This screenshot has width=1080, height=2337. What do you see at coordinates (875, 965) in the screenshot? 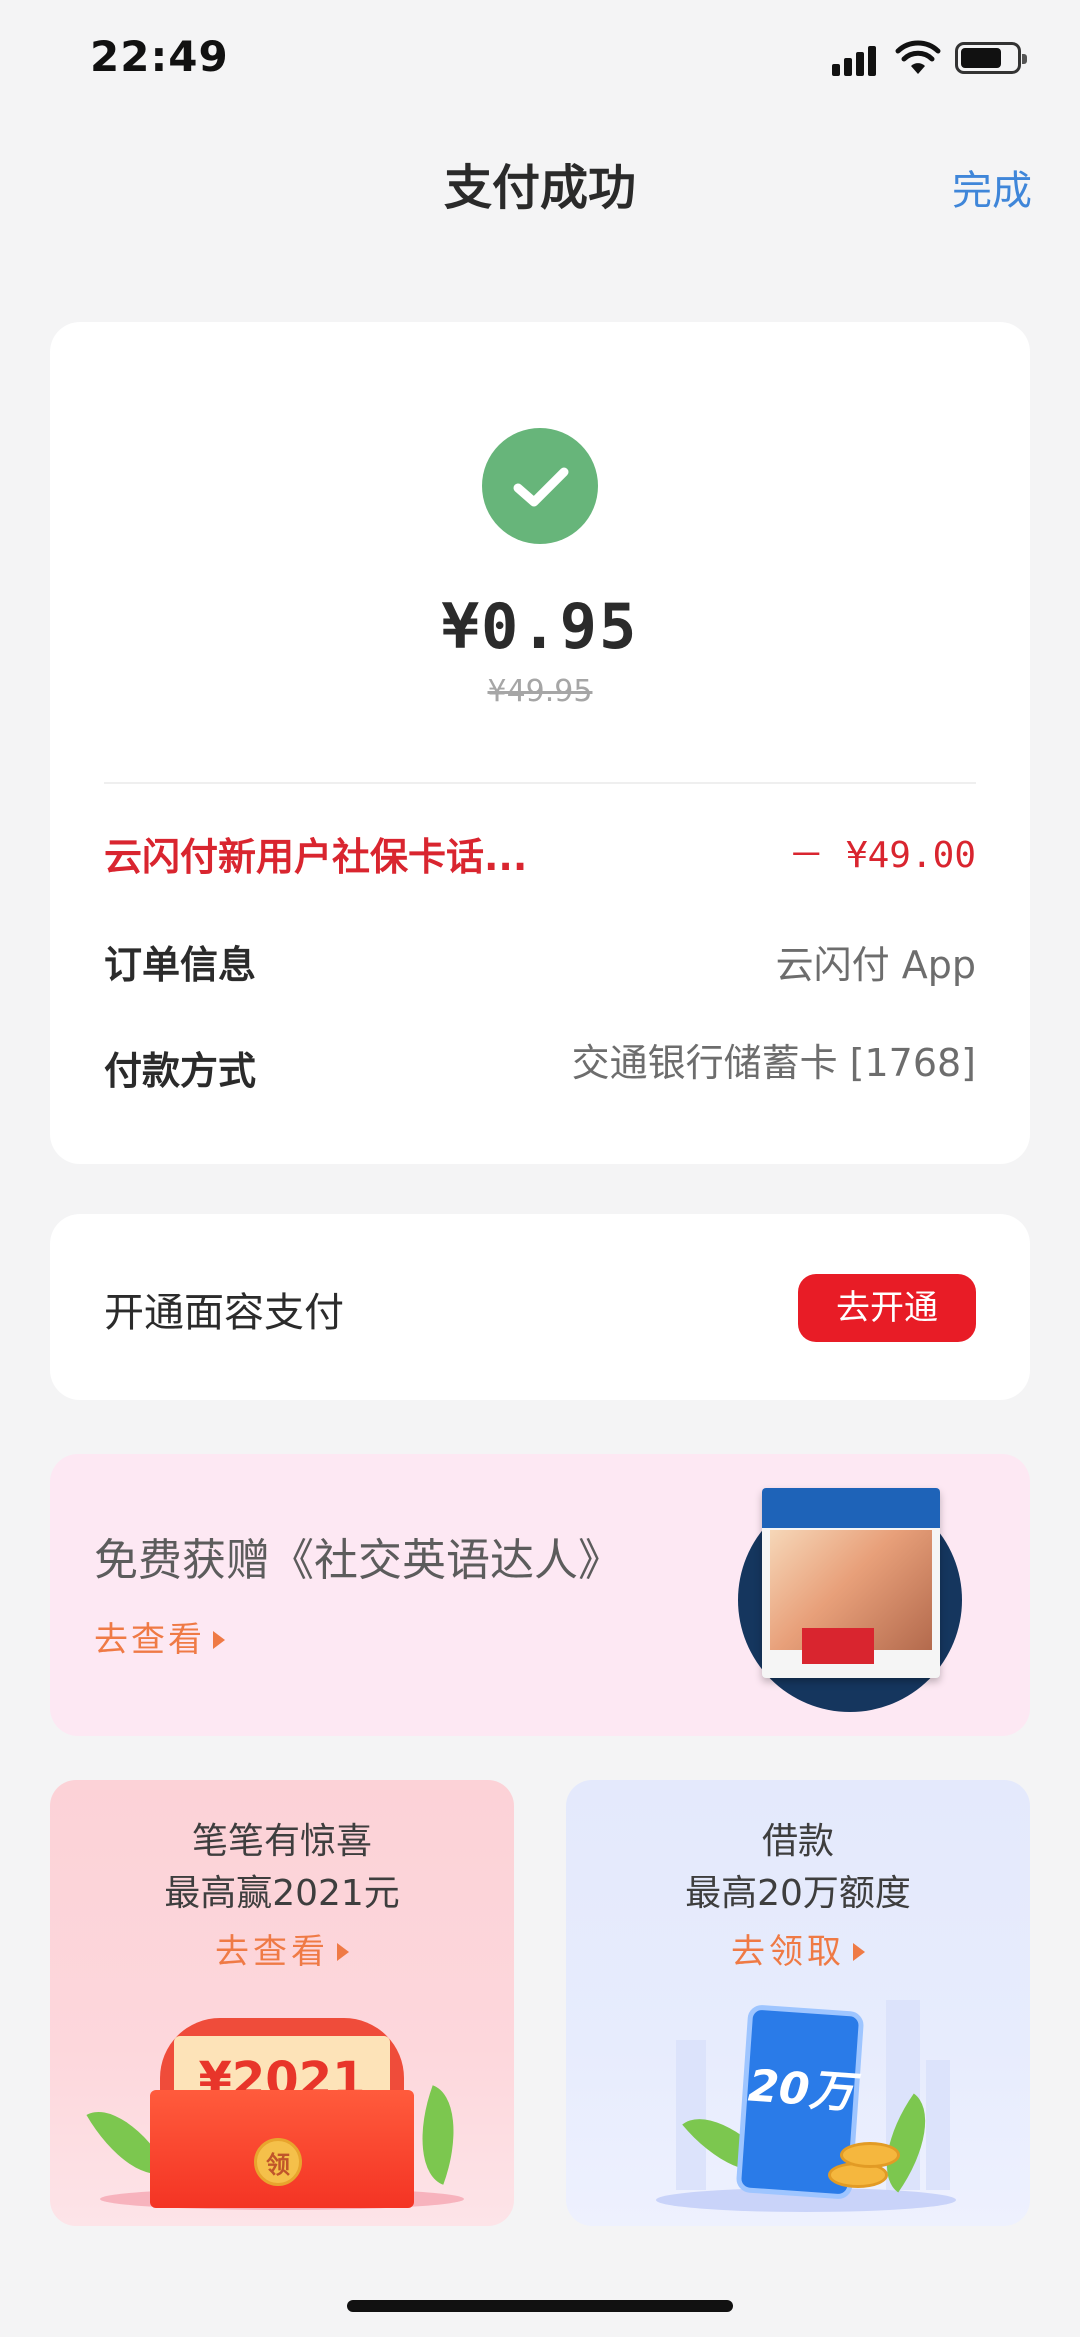
I see `order-info-value: 云闪付 App` at bounding box center [875, 965].